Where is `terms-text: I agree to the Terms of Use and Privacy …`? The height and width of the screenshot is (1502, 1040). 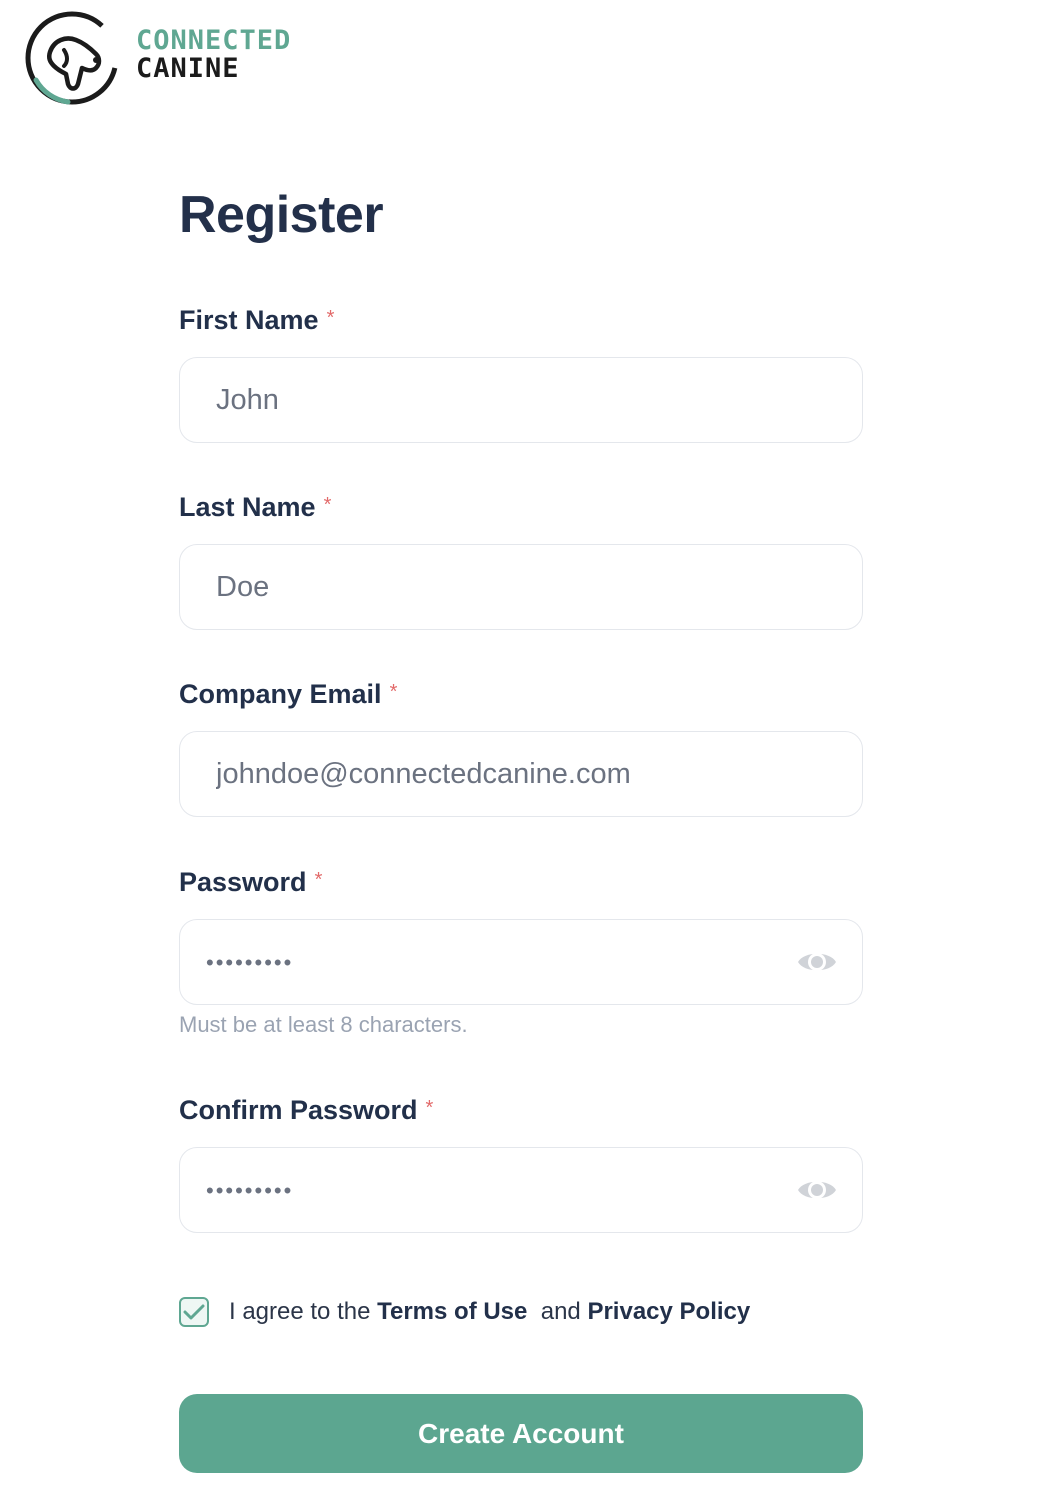 terms-text: I agree to the Terms of Use and Privacy … is located at coordinates (489, 1312).